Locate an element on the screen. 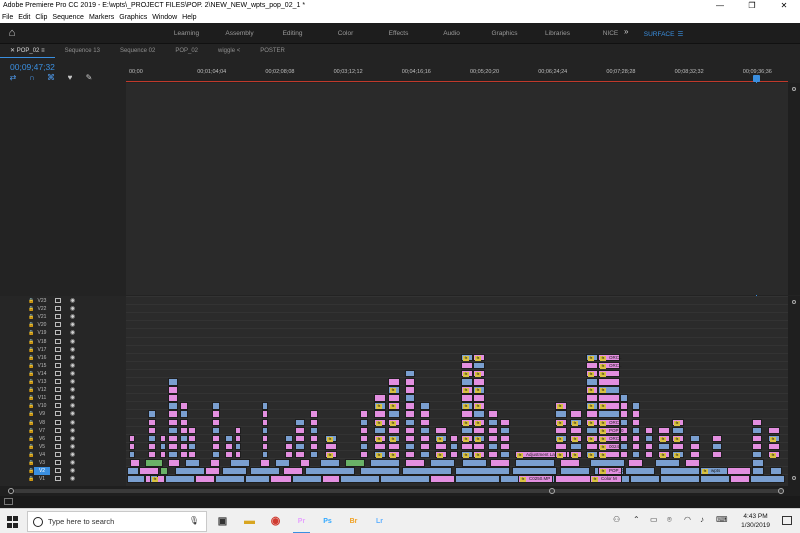  track-header-v10: 🔒 V10 ◉ is located at coordinates (63, 406).